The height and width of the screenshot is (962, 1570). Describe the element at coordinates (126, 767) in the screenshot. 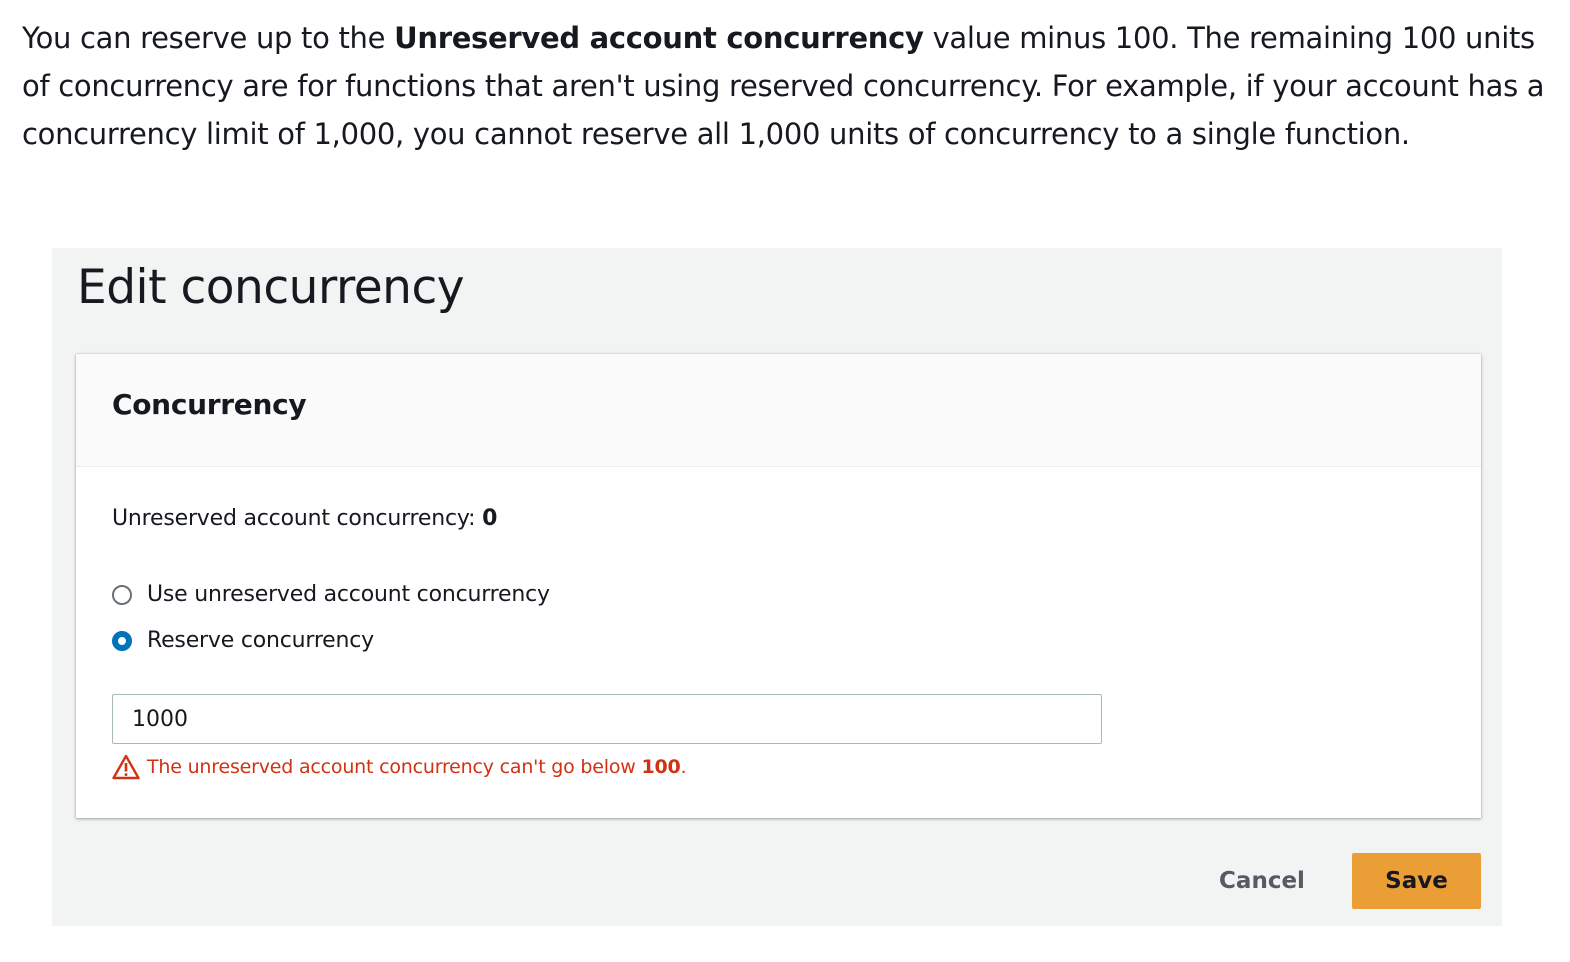

I see `warning-icon` at that location.